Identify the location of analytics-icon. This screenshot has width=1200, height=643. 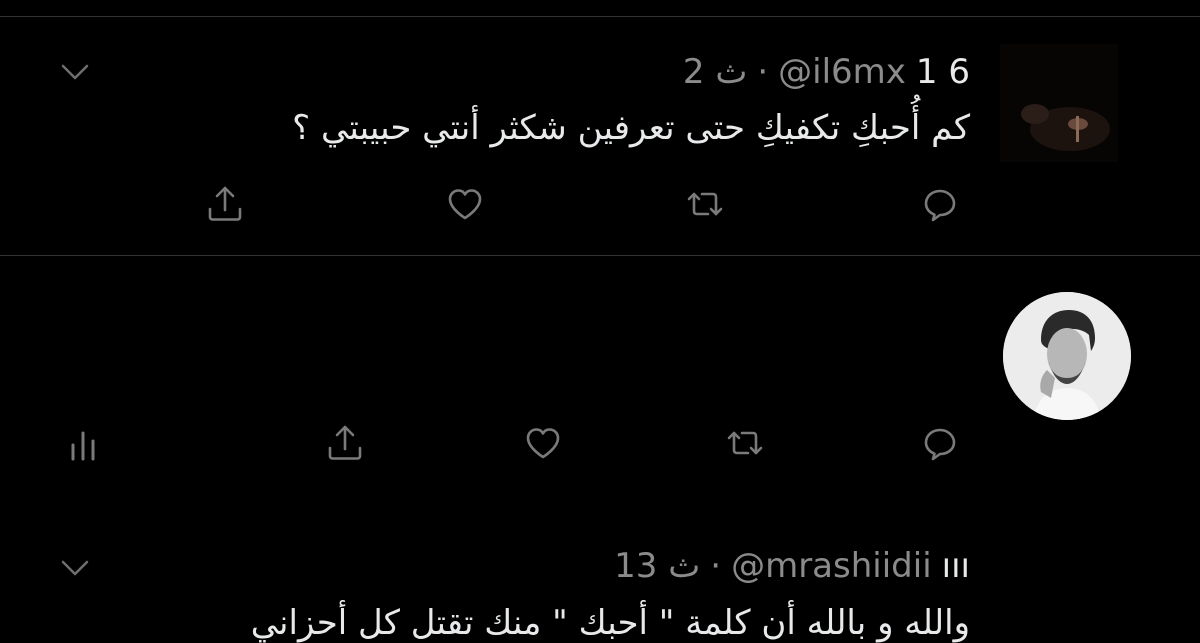
(85, 443).